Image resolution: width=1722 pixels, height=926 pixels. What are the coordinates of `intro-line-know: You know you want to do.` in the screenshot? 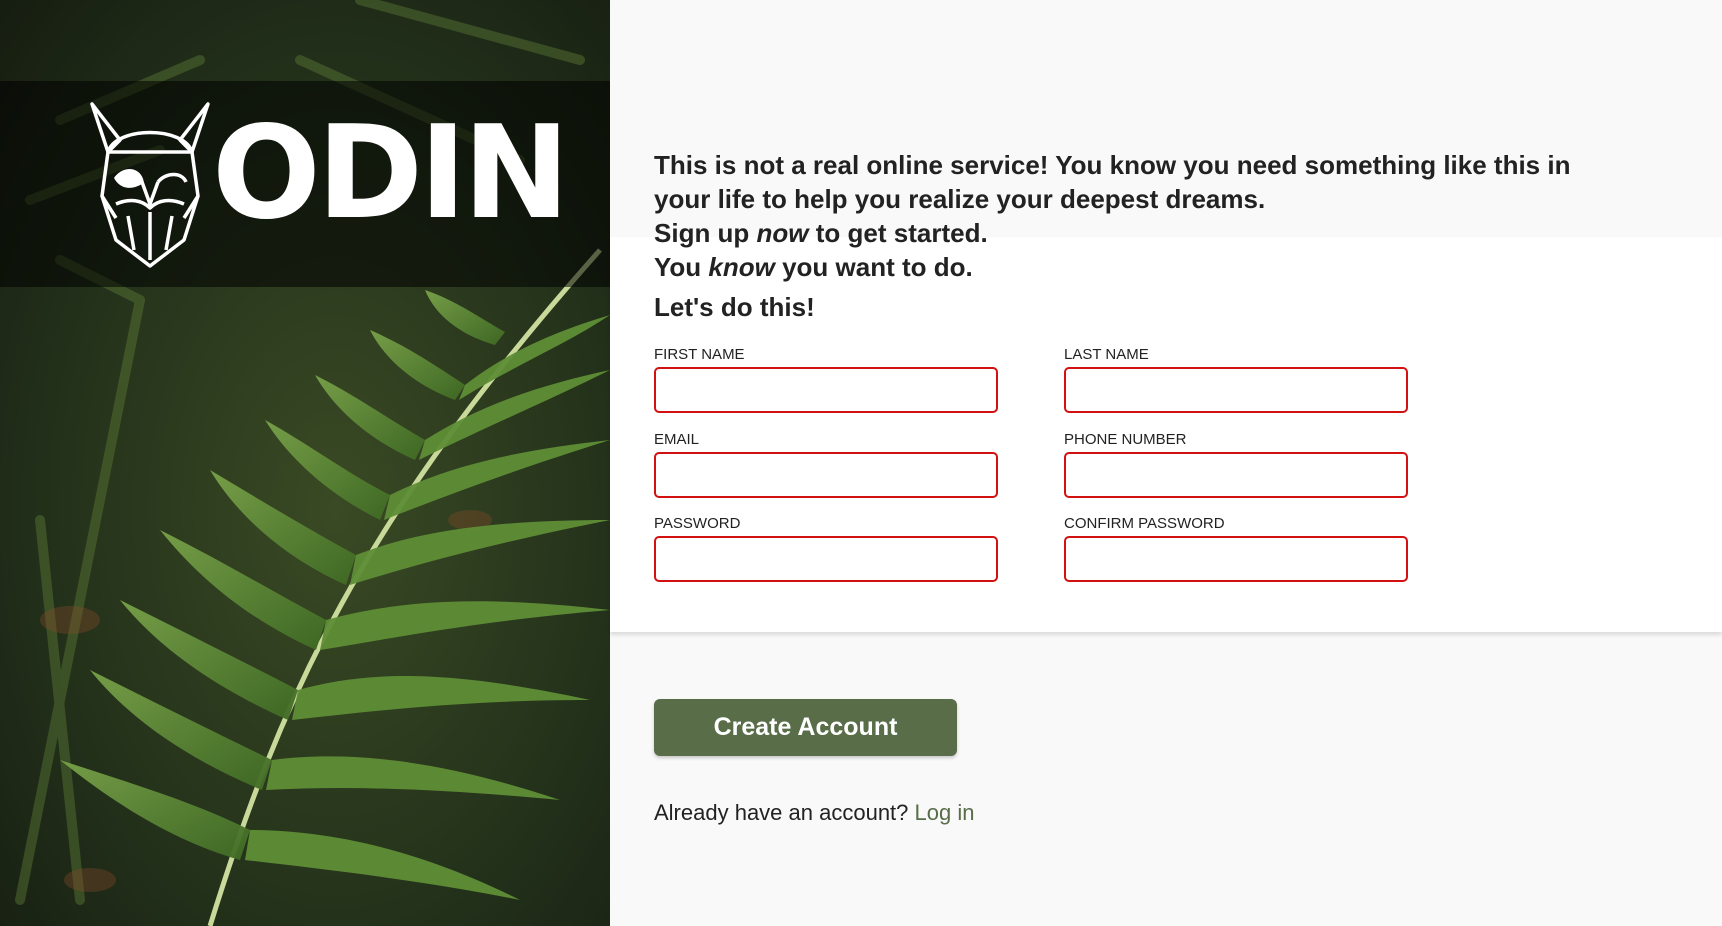 It's located at (813, 267).